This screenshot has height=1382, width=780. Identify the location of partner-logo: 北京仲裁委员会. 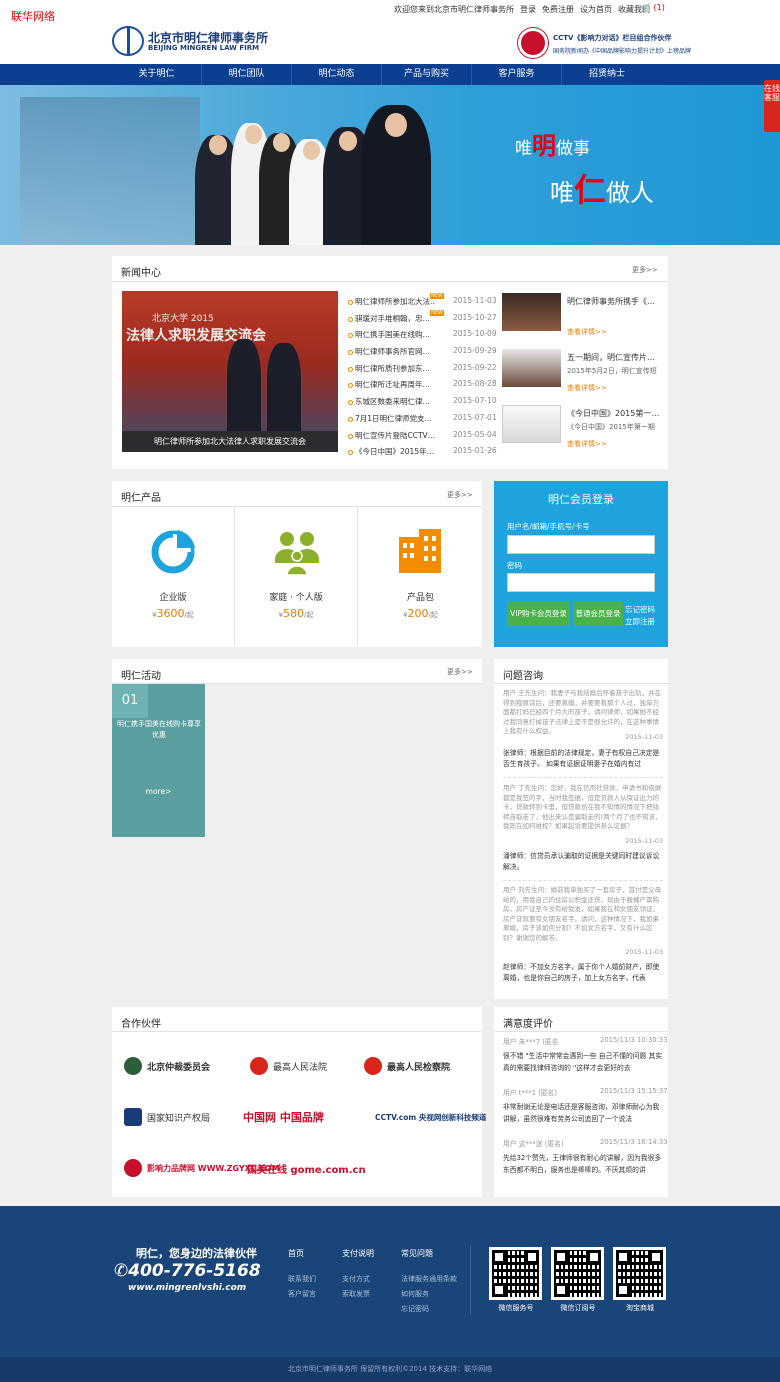
(167, 1066).